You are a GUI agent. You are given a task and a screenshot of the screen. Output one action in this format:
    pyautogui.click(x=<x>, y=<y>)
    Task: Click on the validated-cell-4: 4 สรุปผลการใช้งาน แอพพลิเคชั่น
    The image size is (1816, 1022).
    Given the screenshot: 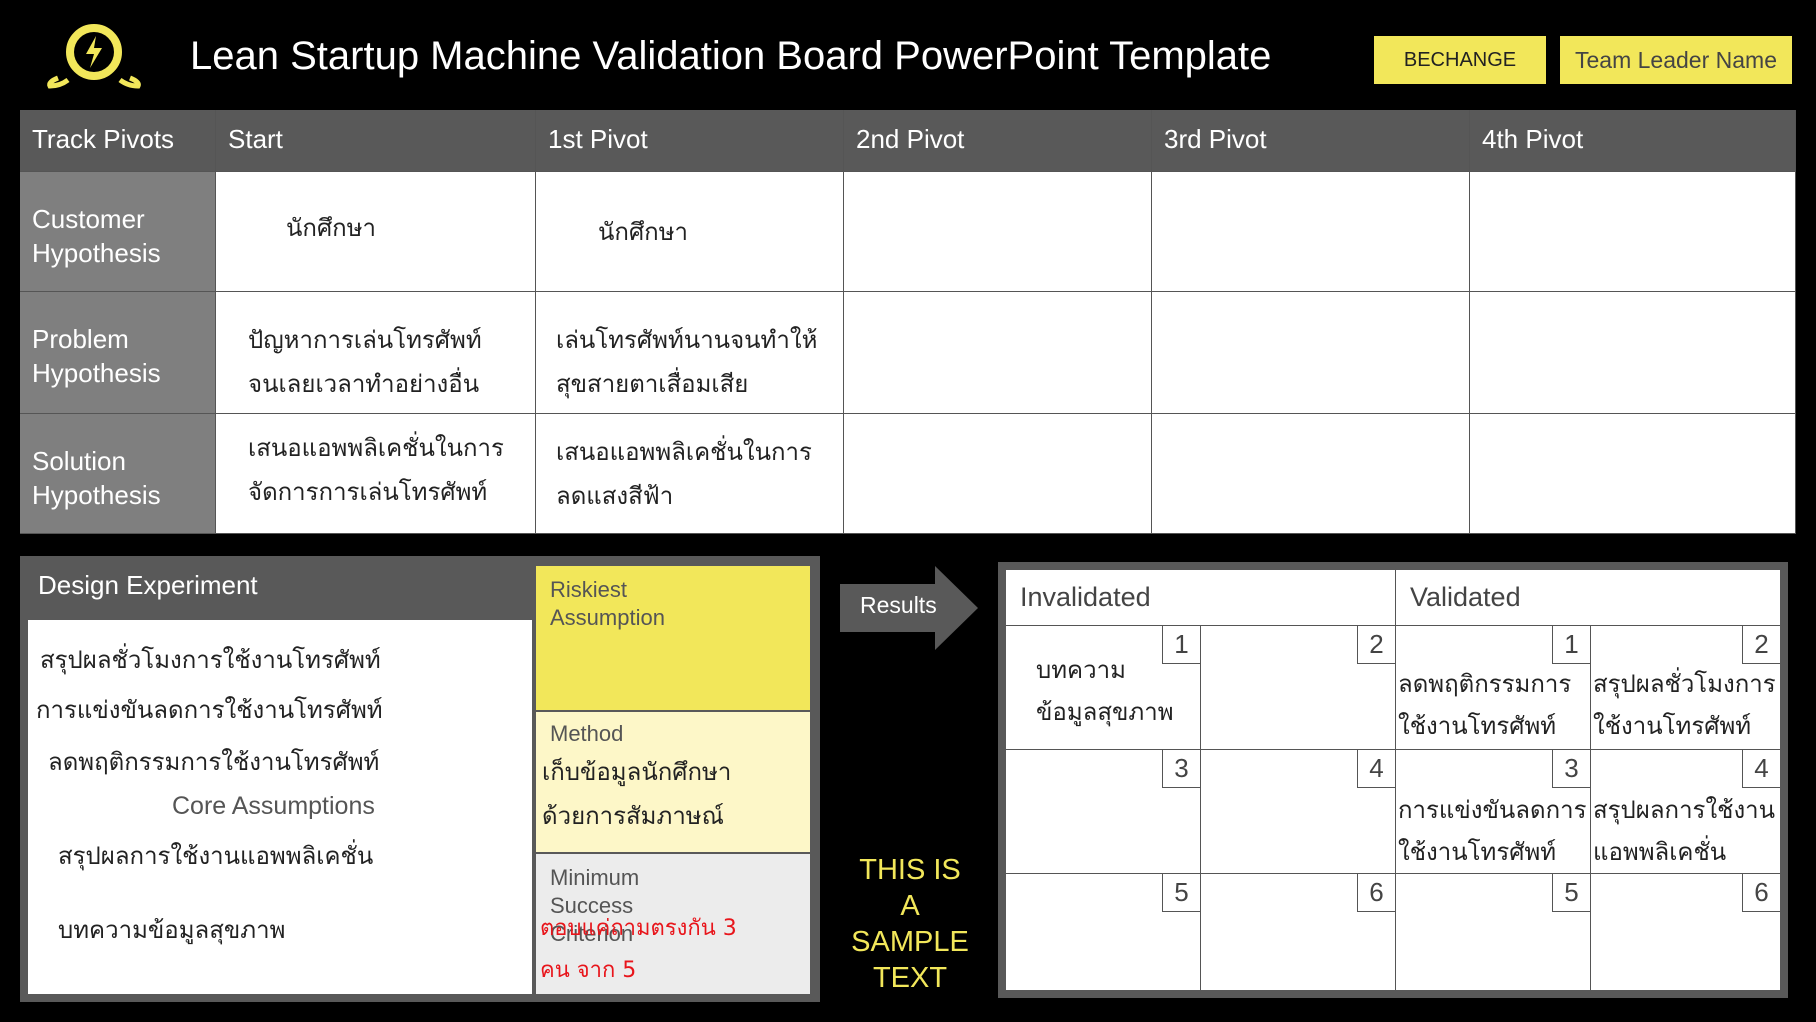 What is the action you would take?
    pyautogui.click(x=1685, y=812)
    